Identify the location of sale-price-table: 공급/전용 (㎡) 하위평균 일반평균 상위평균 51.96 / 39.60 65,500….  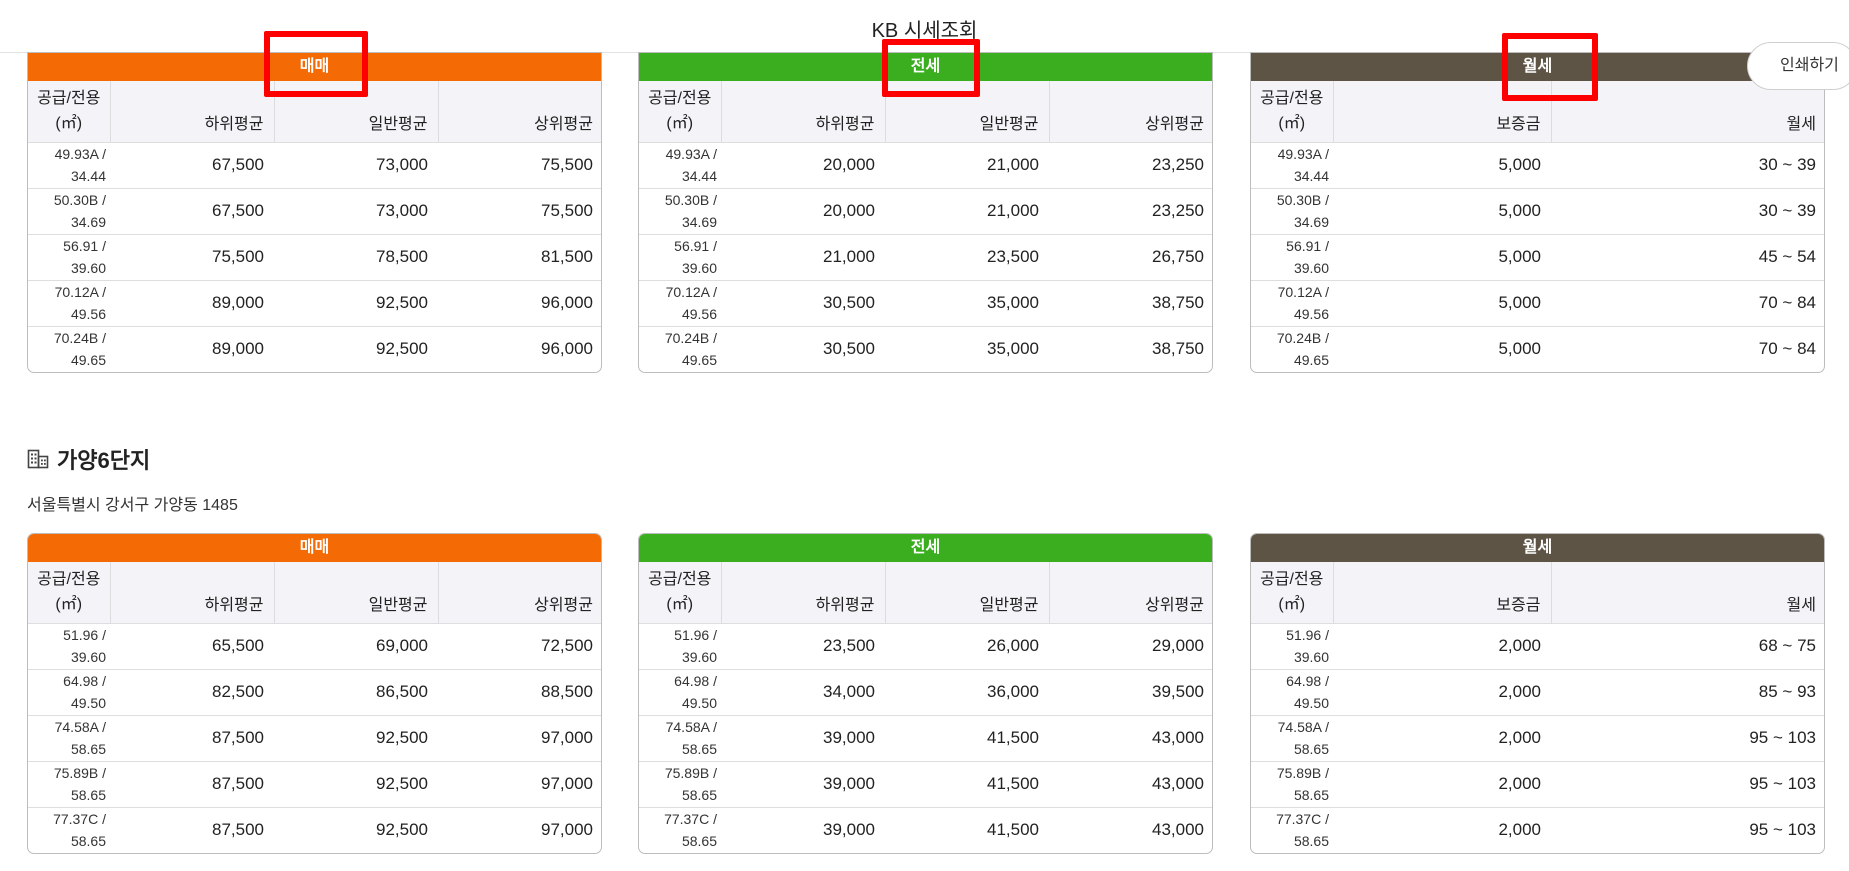
(314, 707).